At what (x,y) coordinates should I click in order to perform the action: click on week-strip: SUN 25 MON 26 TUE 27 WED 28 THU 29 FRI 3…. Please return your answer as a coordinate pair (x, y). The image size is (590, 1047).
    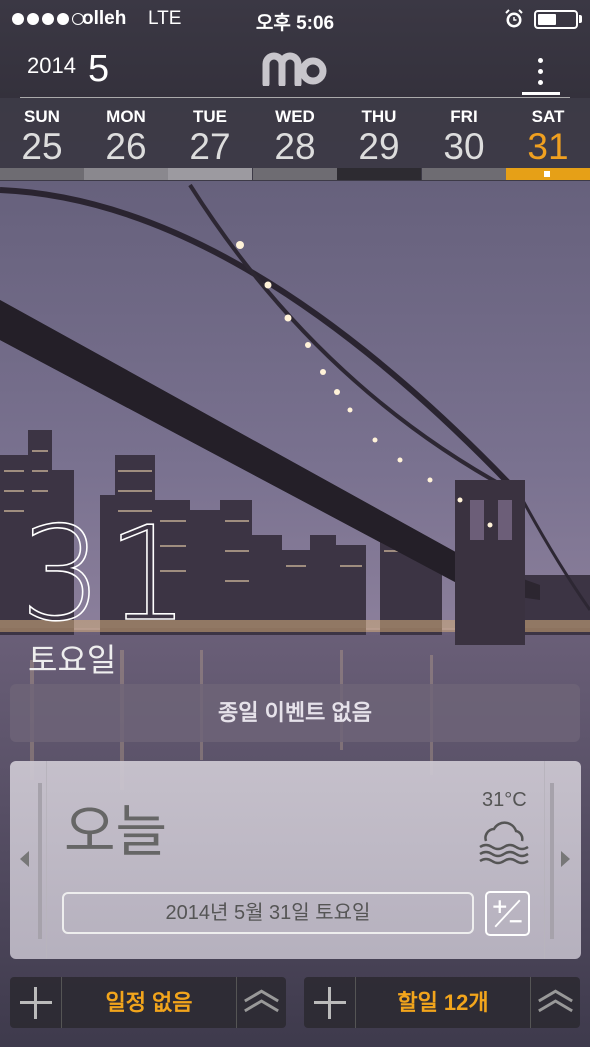
    Looking at the image, I should click on (295, 139).